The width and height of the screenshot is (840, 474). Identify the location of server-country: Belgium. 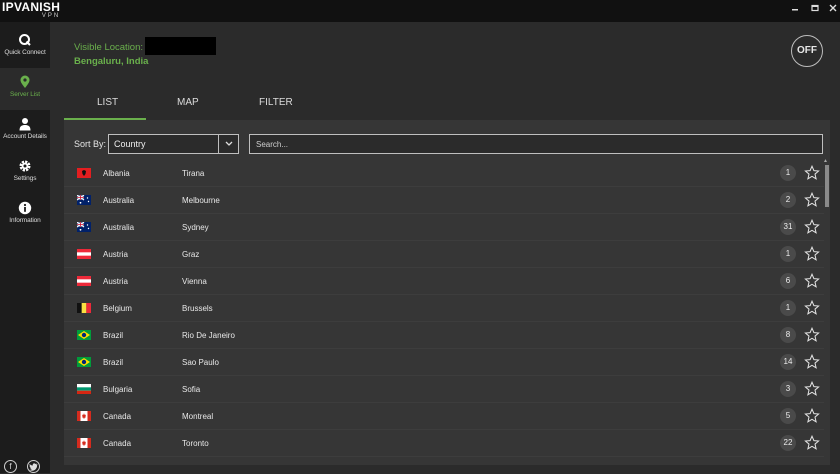
(117, 308).